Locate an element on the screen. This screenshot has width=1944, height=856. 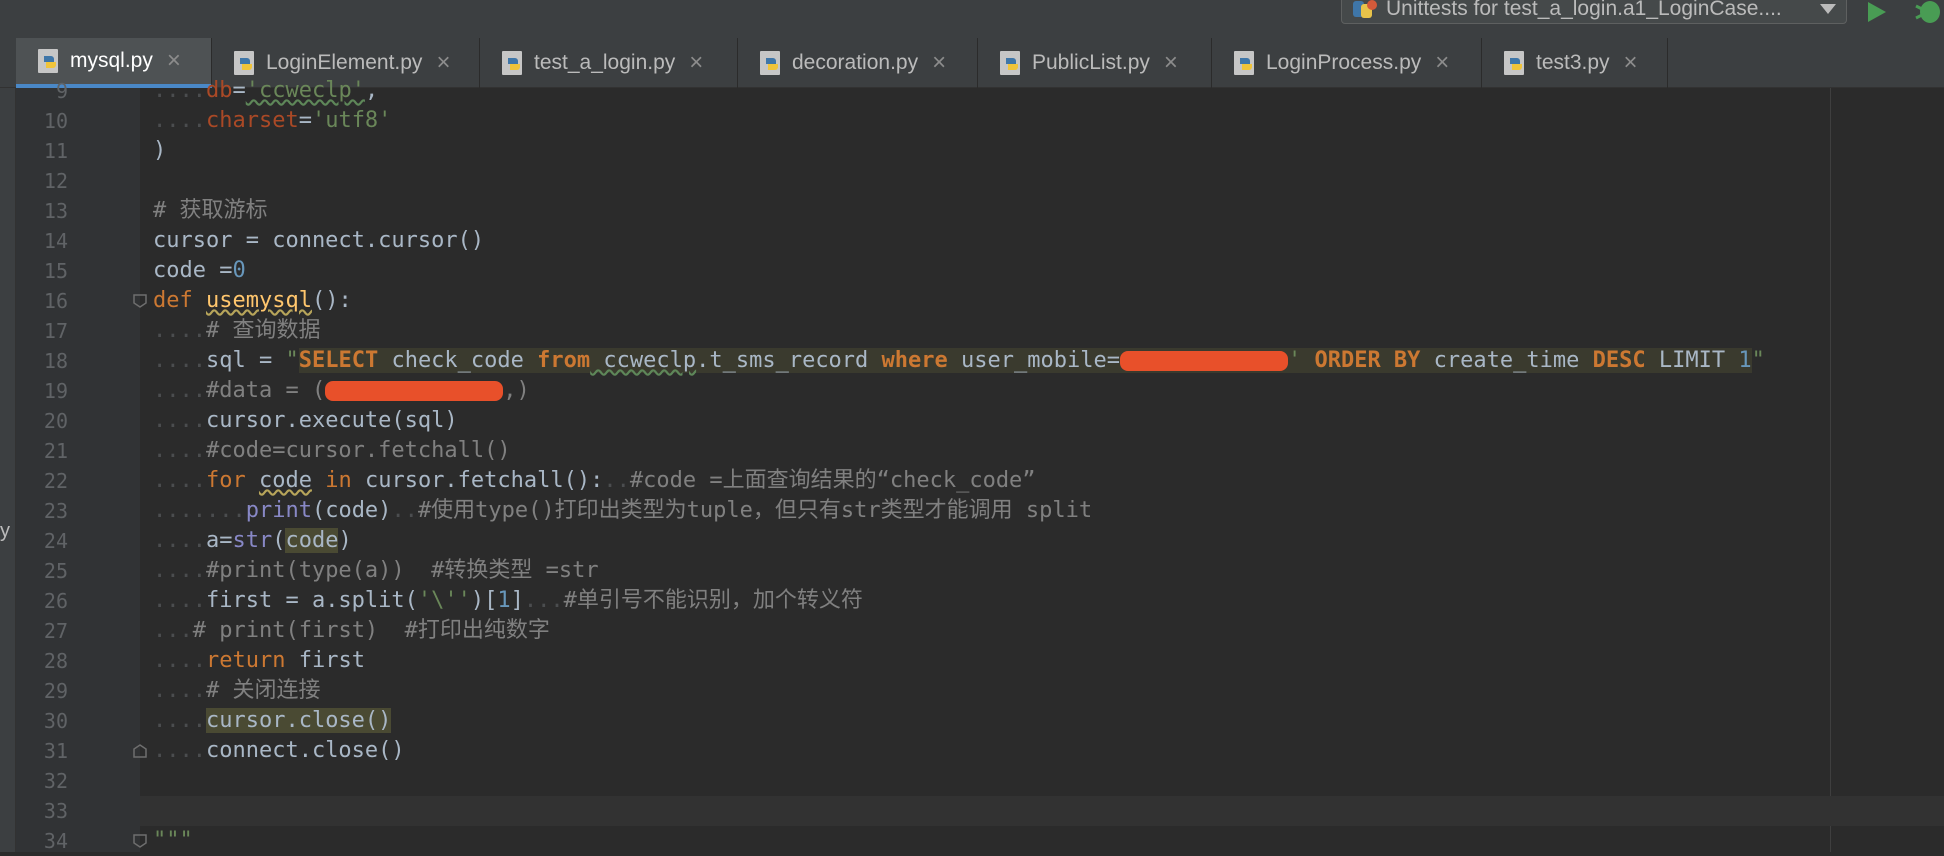
highlighted-statement: cursor.close() is located at coordinates (298, 720).